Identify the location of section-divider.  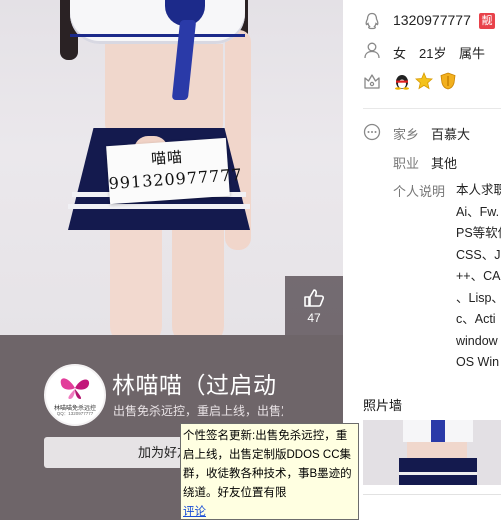
(432, 108).